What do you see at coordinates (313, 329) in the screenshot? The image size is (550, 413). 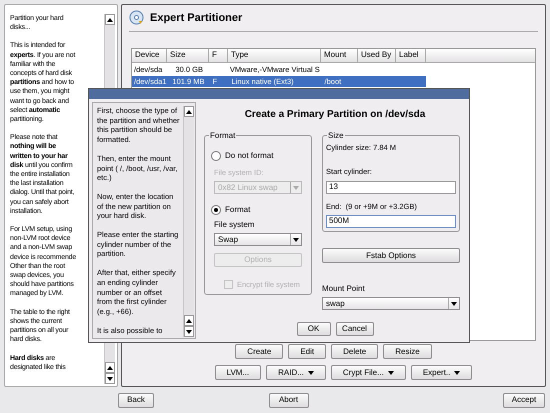 I see `ok-button: OK` at bounding box center [313, 329].